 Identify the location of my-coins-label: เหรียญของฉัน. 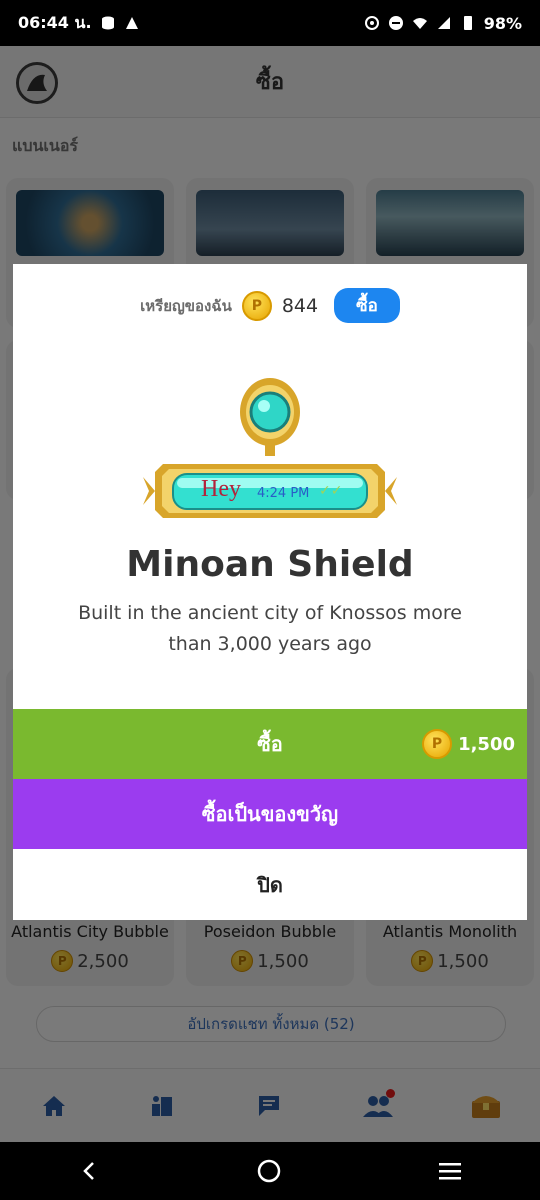
(186, 305).